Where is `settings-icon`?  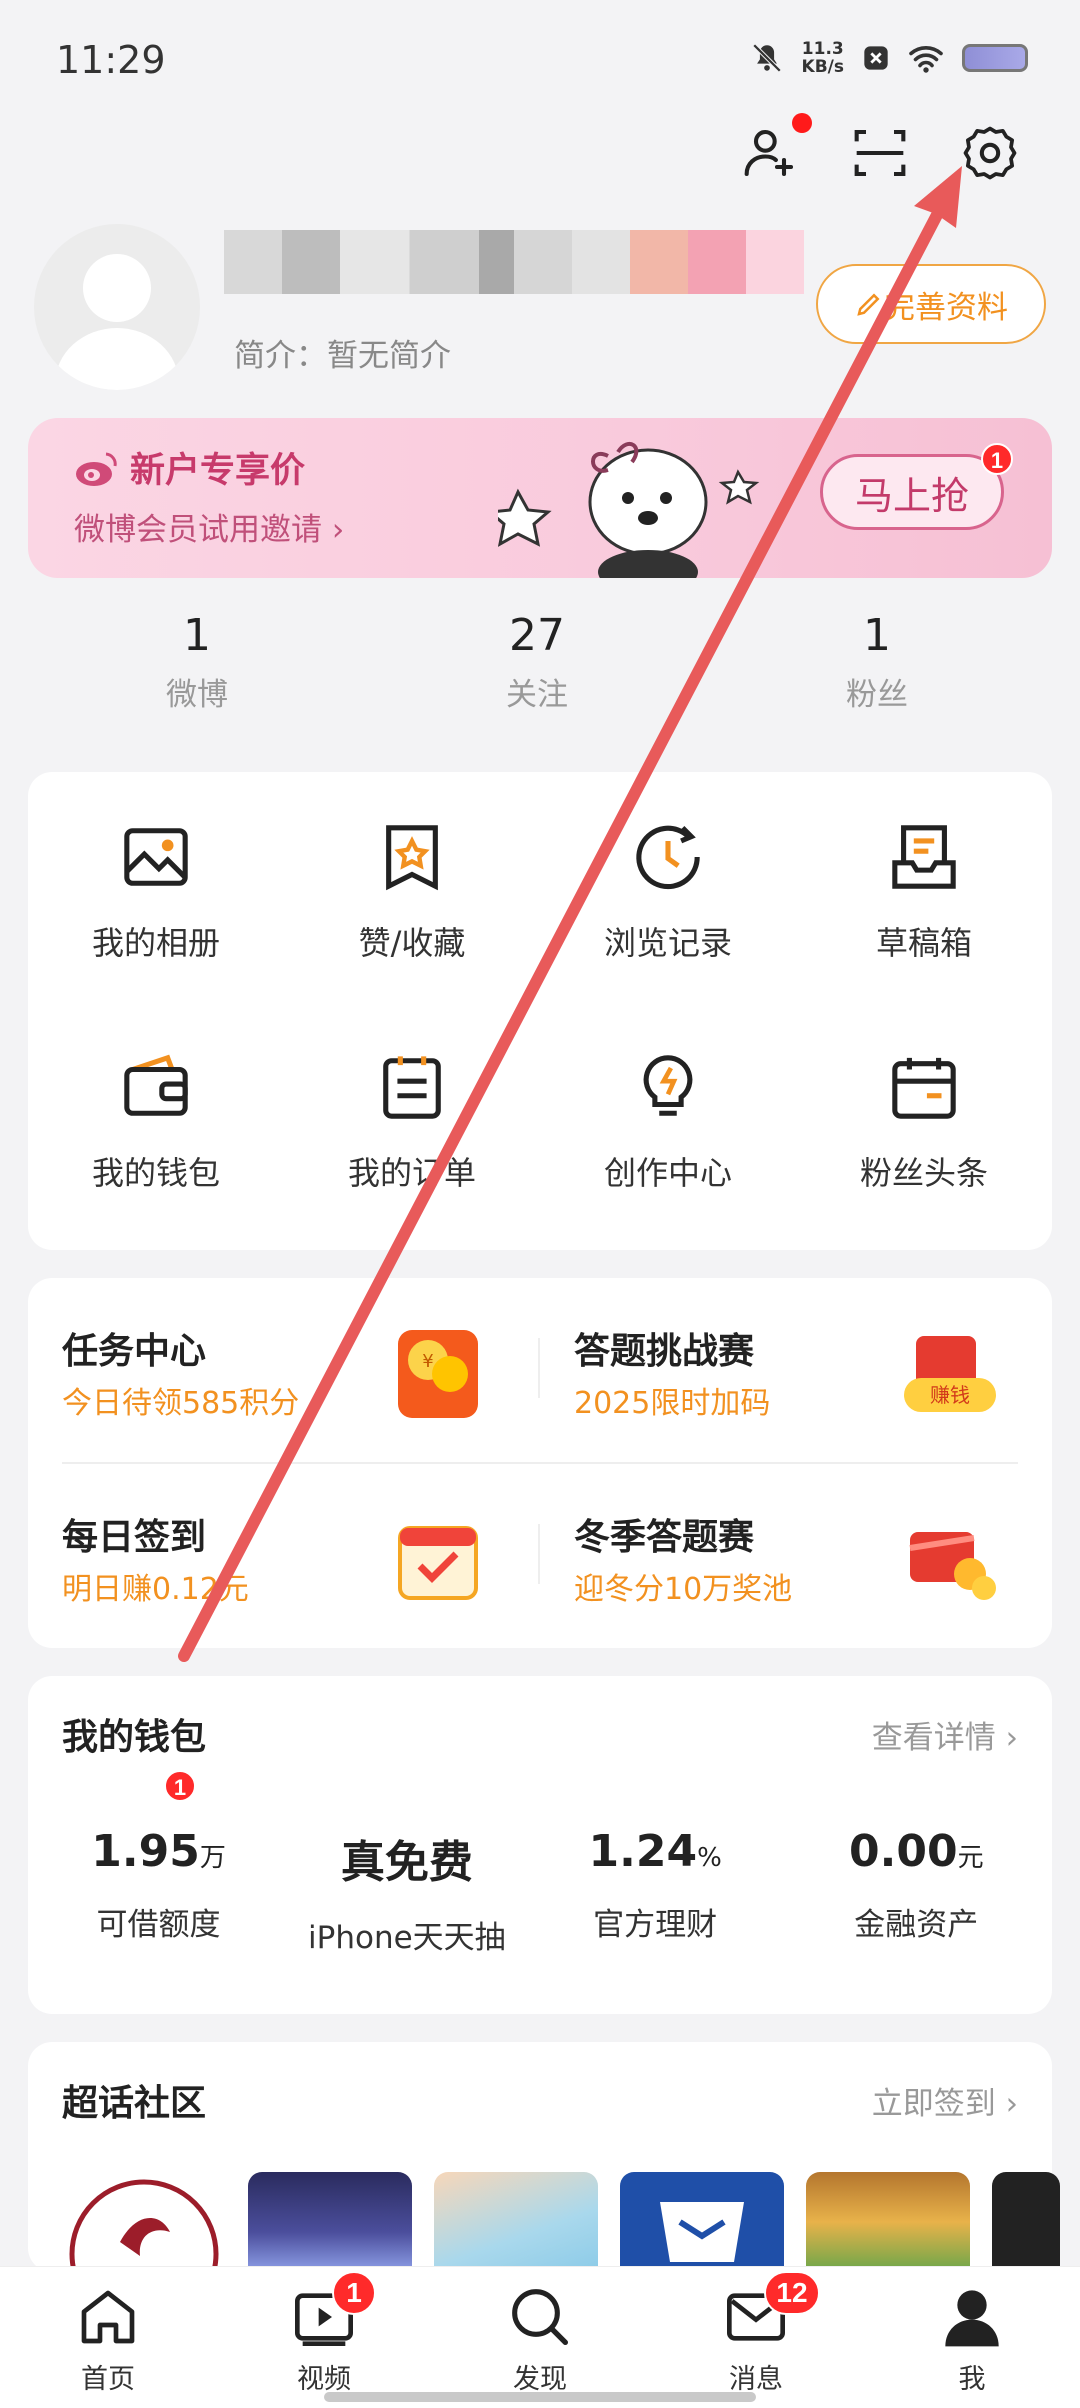
settings-icon is located at coordinates (990, 153).